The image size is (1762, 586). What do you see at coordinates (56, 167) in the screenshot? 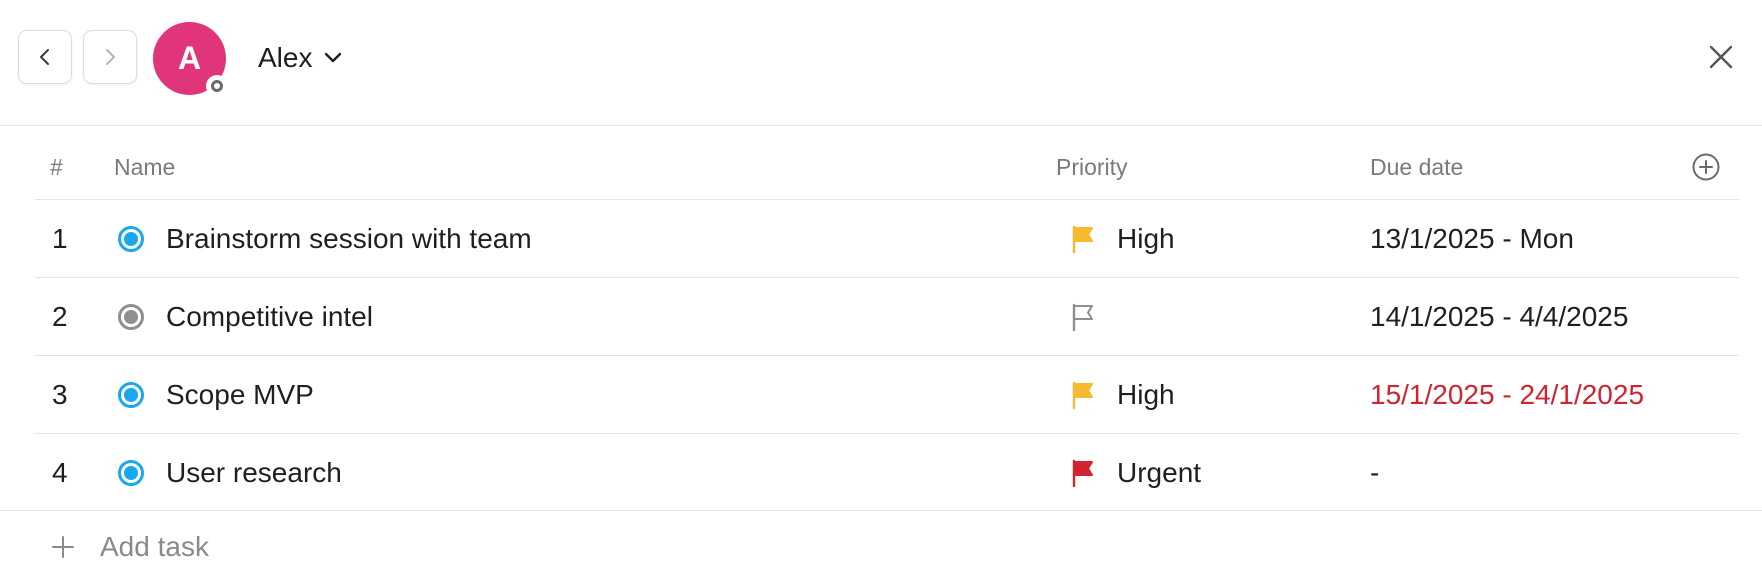
I see `column-number: #` at bounding box center [56, 167].